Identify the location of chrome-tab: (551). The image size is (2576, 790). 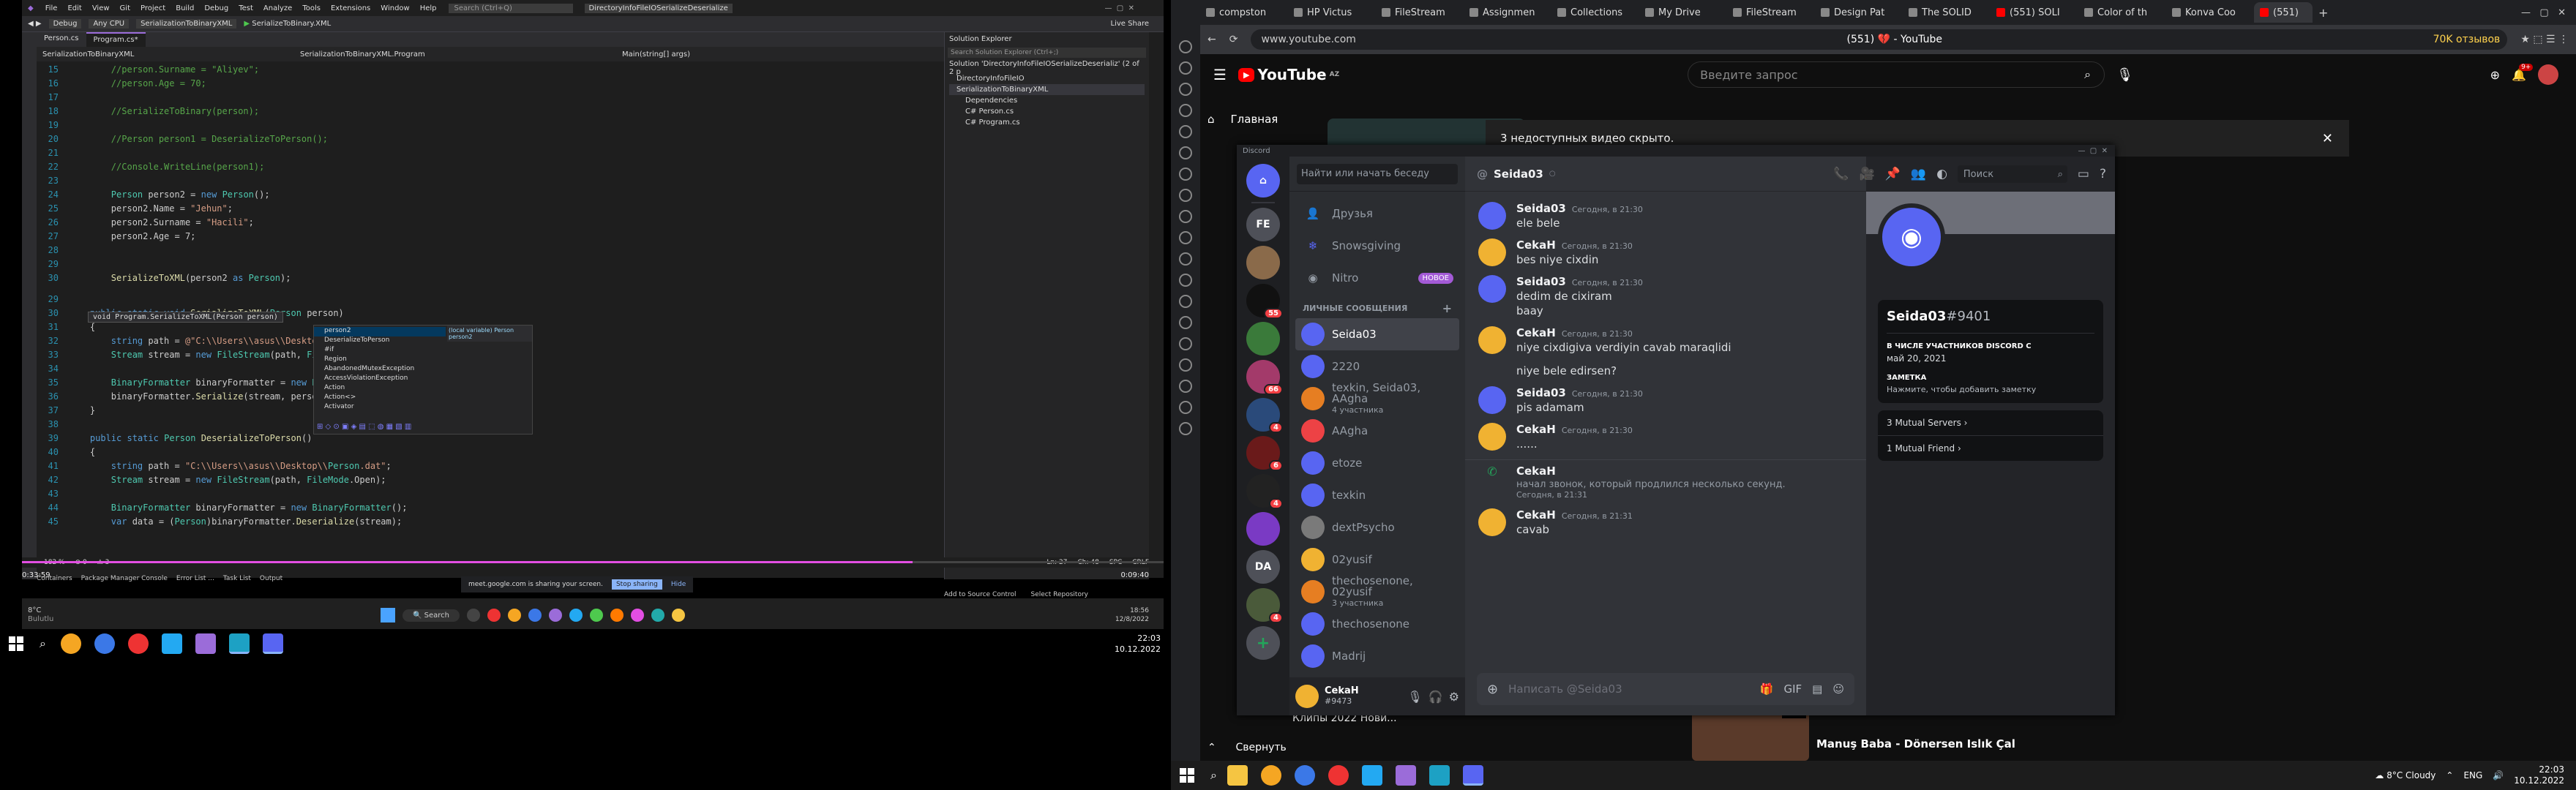
(2283, 12).